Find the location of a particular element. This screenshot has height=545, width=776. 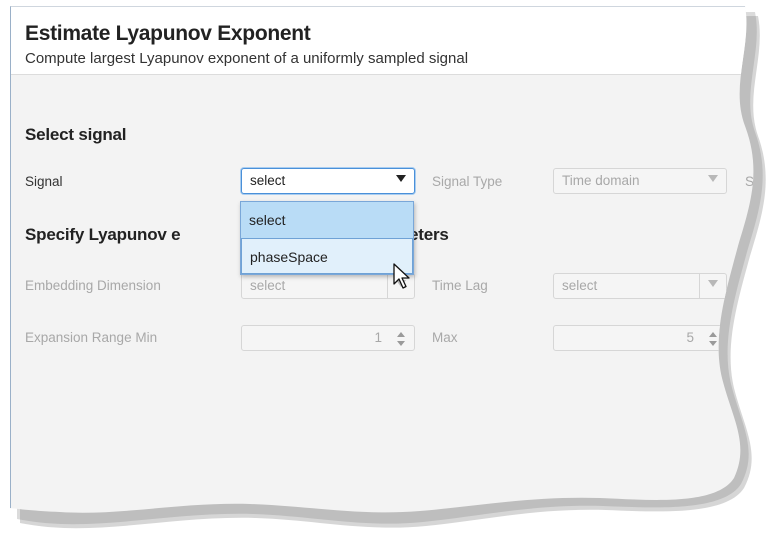

embedding-dimension-dropdown: select is located at coordinates (328, 286).